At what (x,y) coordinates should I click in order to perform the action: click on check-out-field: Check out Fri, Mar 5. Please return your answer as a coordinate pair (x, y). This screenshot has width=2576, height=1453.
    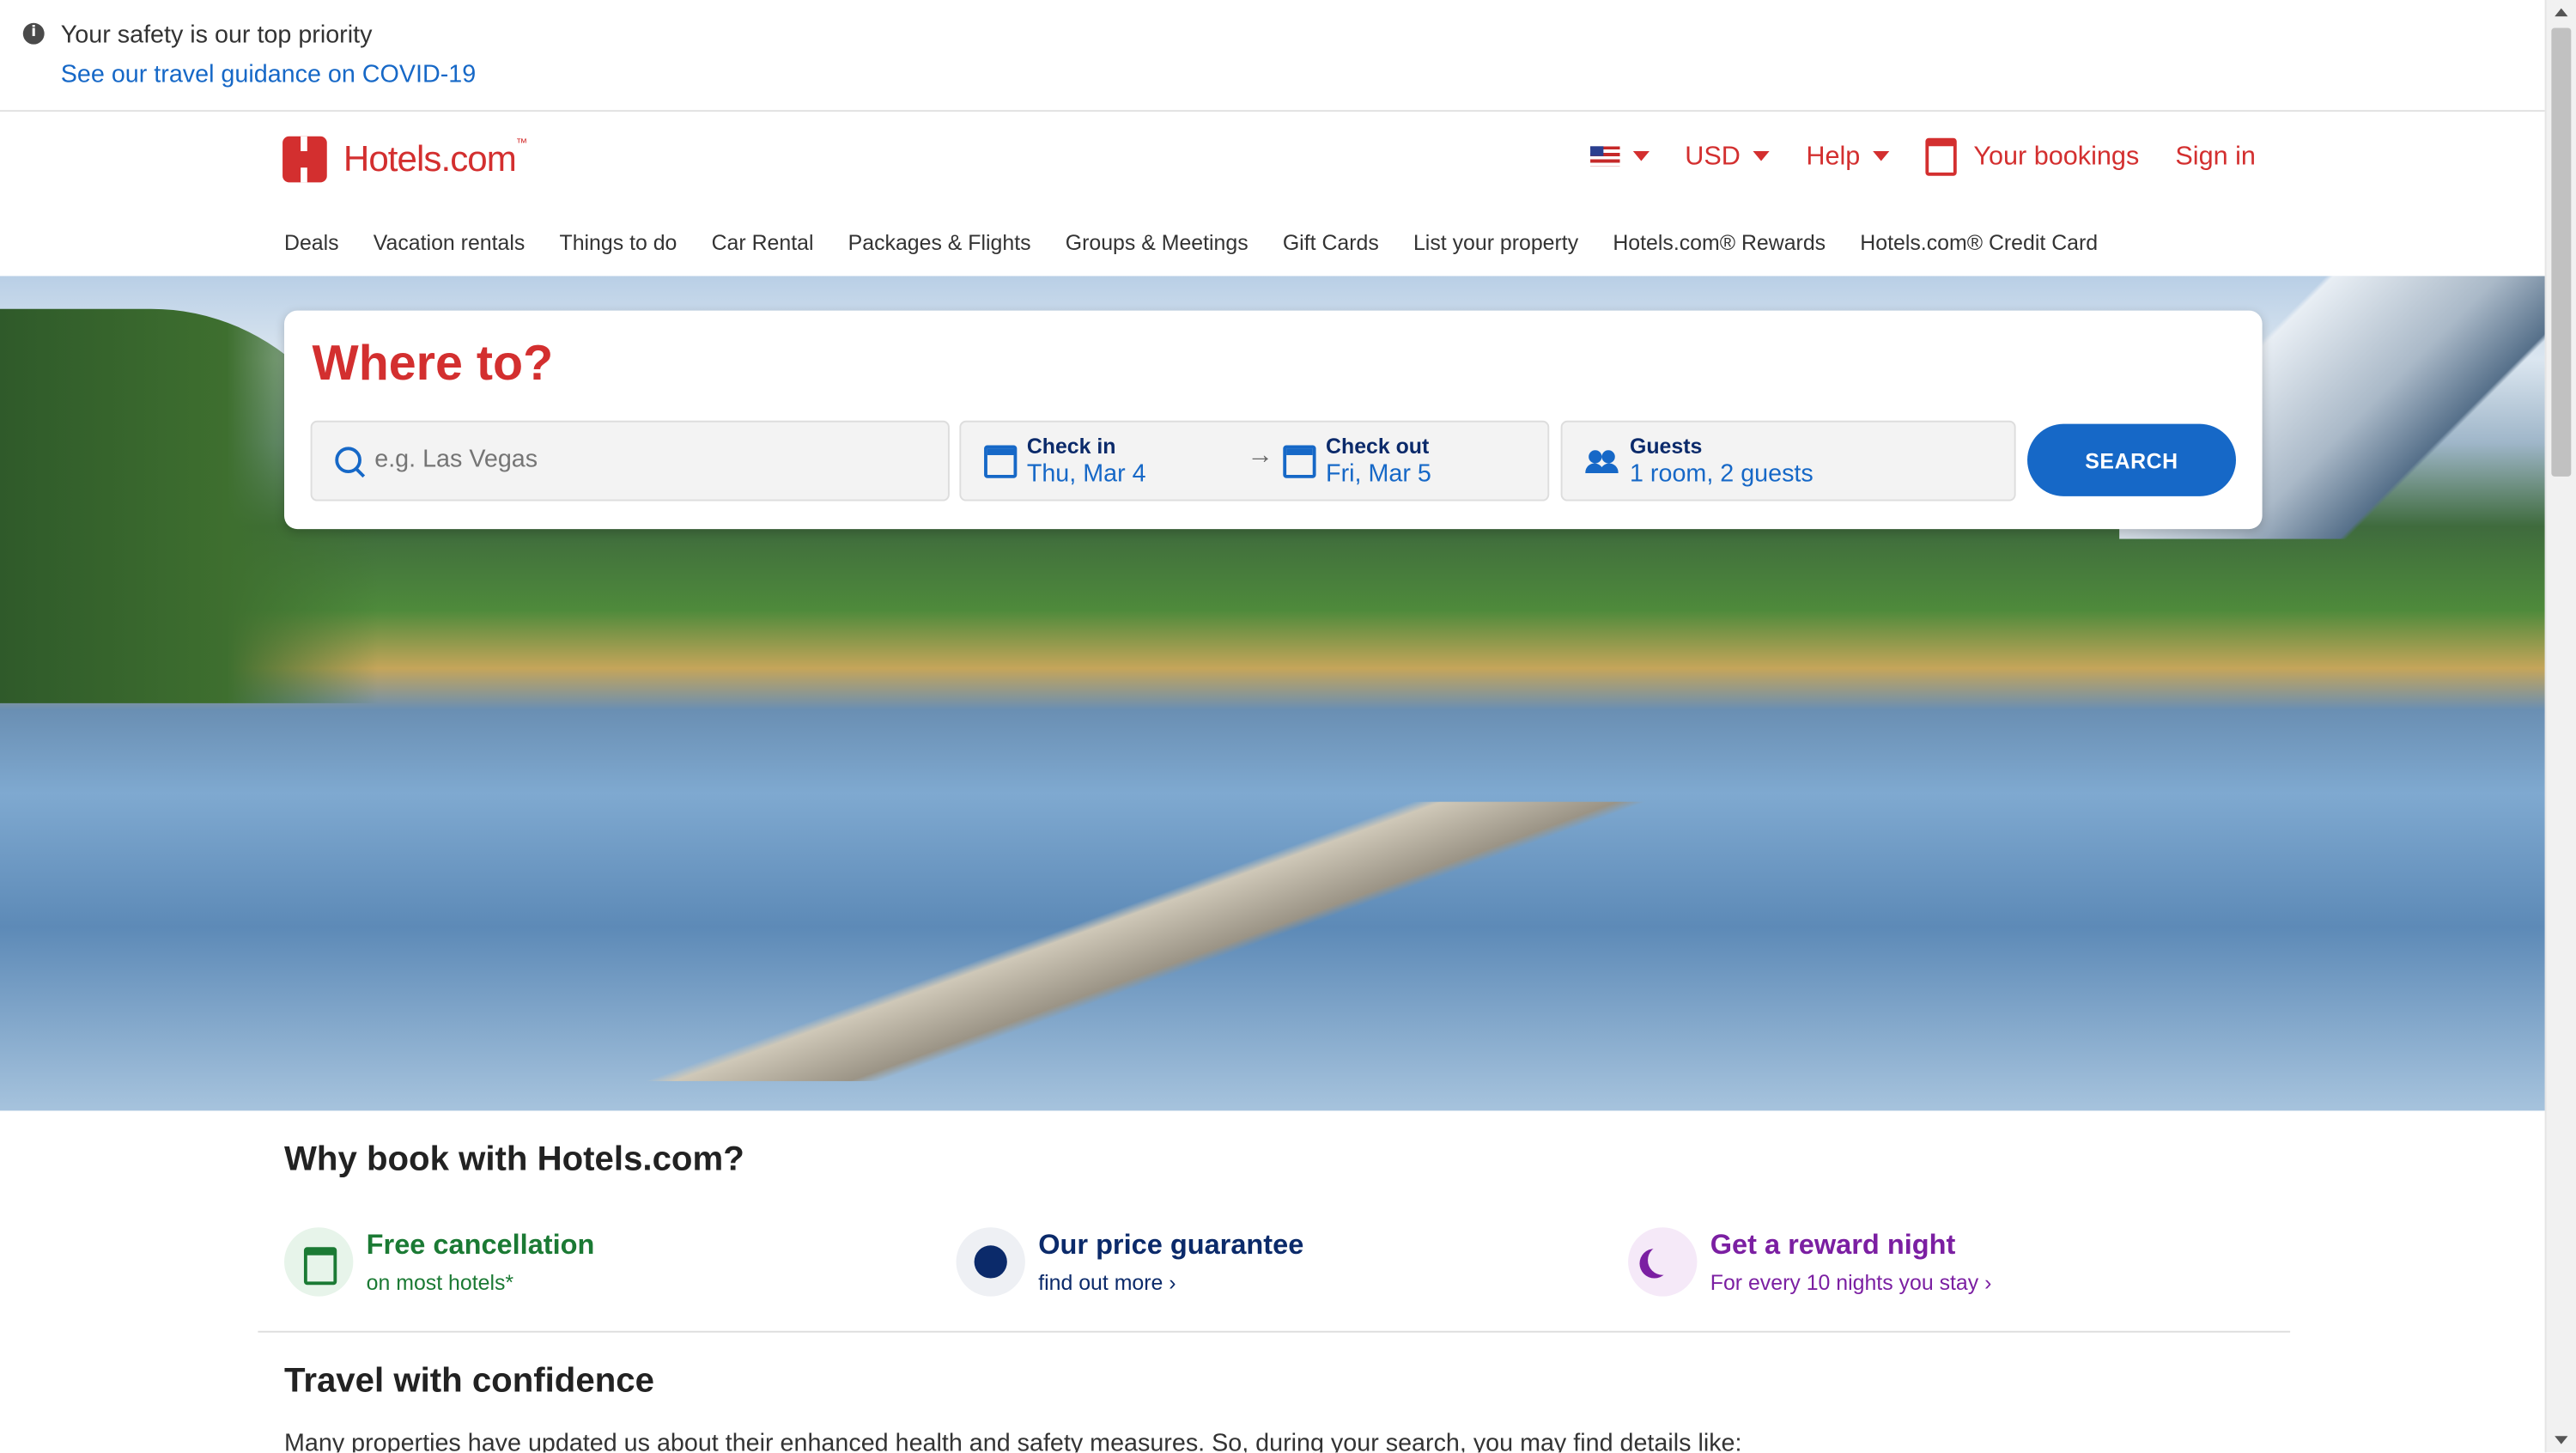
    Looking at the image, I should click on (1404, 462).